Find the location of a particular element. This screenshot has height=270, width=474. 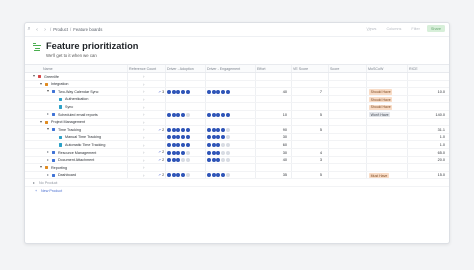

rice-value: 140.0 is located at coordinates (440, 115).